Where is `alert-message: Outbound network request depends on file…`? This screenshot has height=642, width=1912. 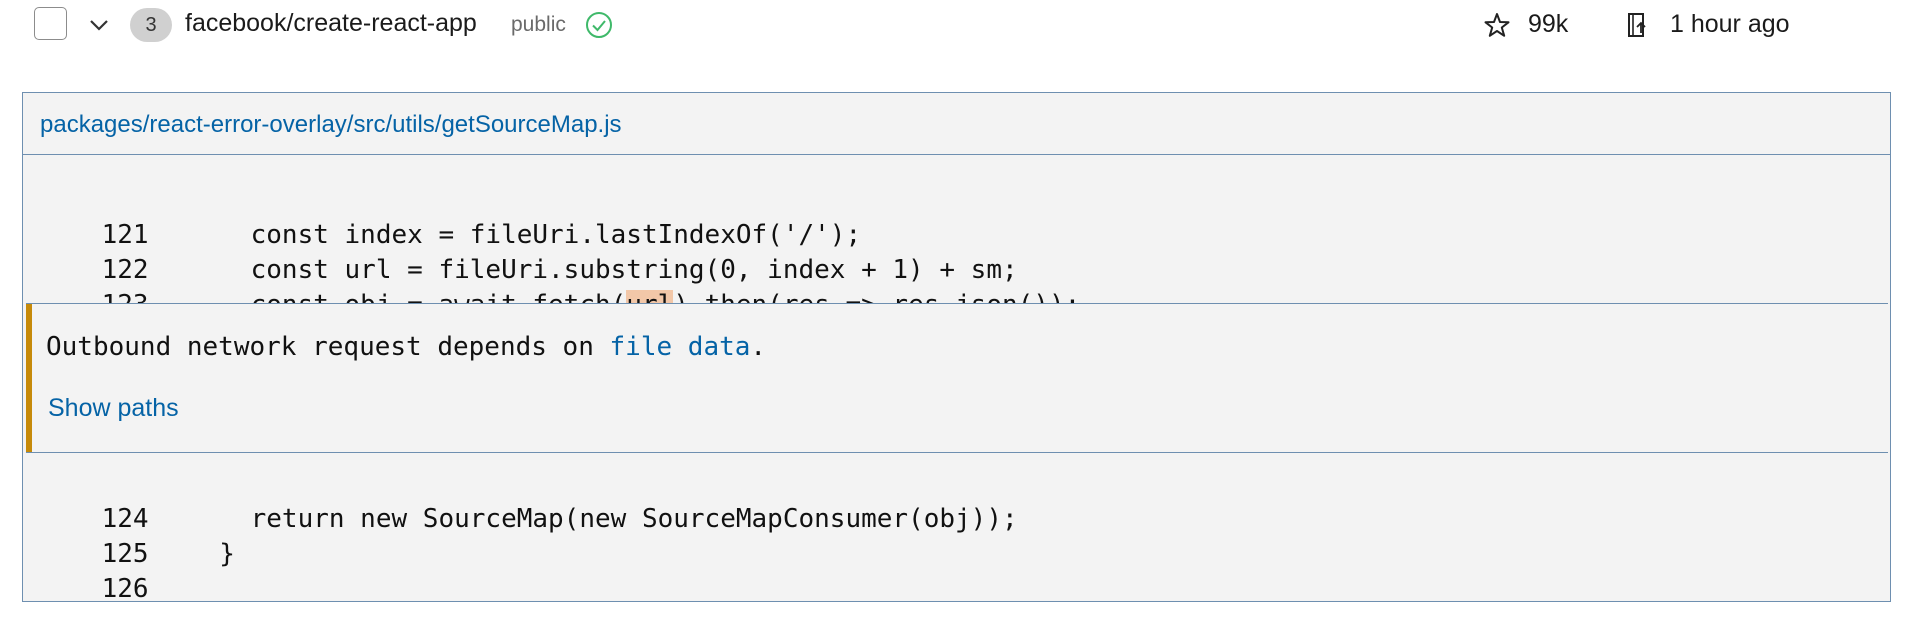 alert-message: Outbound network request depends on file… is located at coordinates (406, 347).